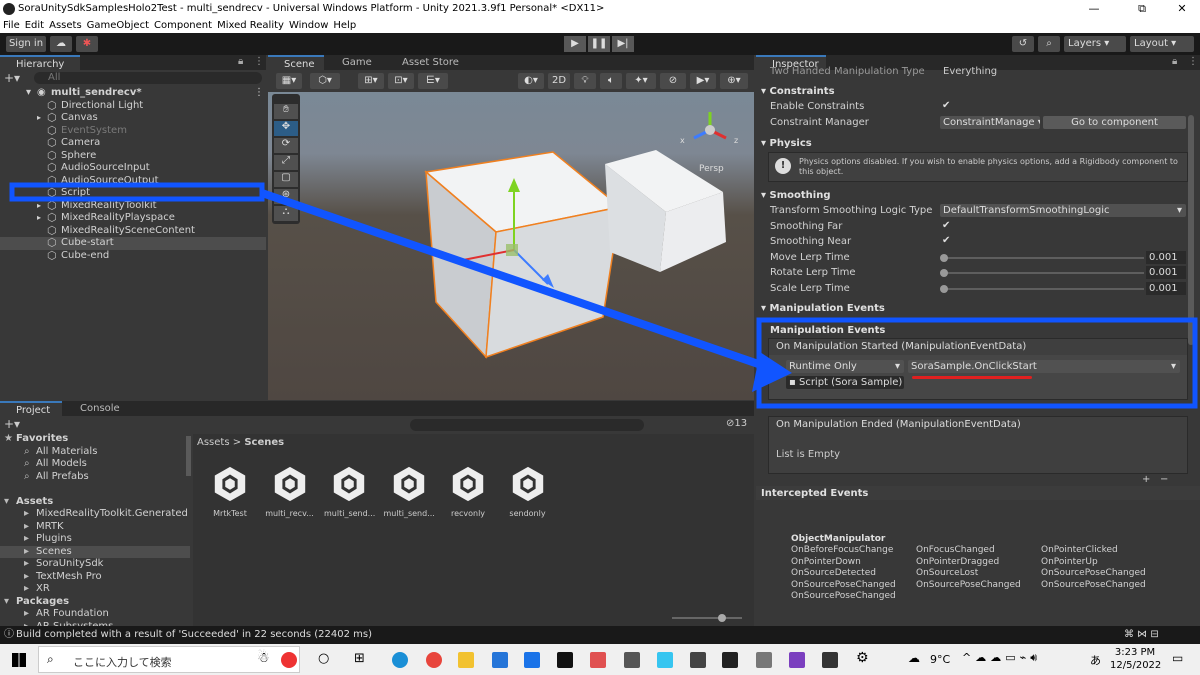 The width and height of the screenshot is (1200, 675). Describe the element at coordinates (1094, 9) in the screenshot. I see `minimize-button: —` at that location.